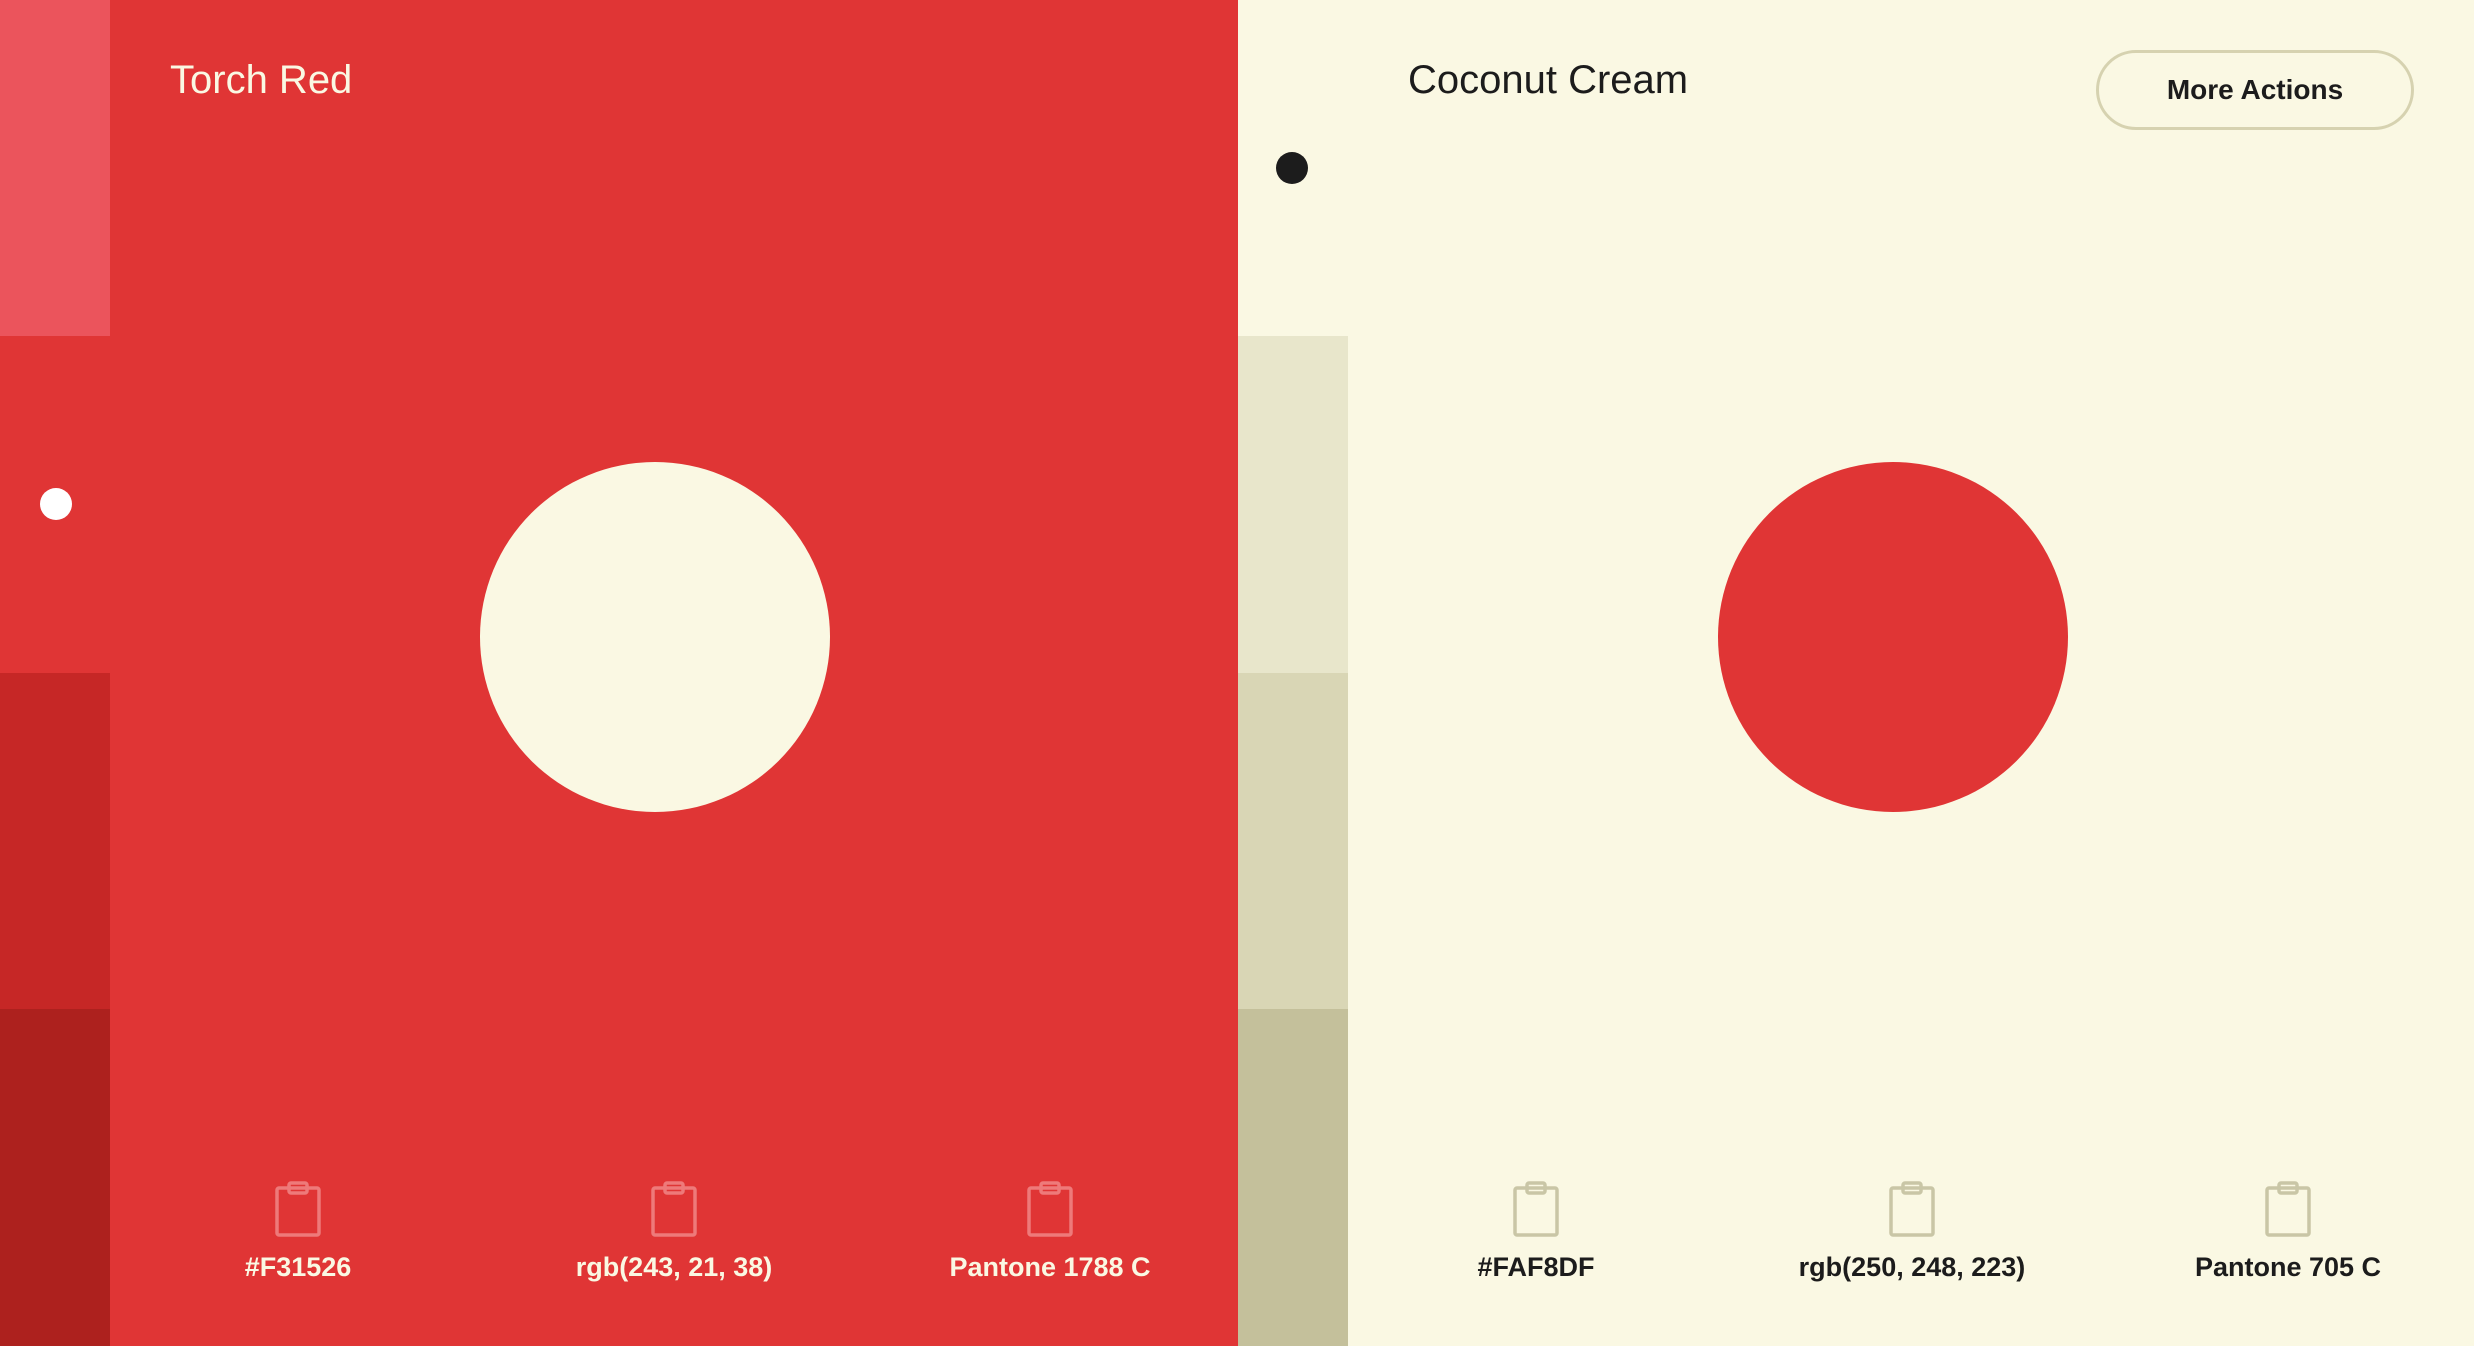 The width and height of the screenshot is (2474, 1346). What do you see at coordinates (1548, 80) in the screenshot?
I see `color-name: Coconut Cream` at bounding box center [1548, 80].